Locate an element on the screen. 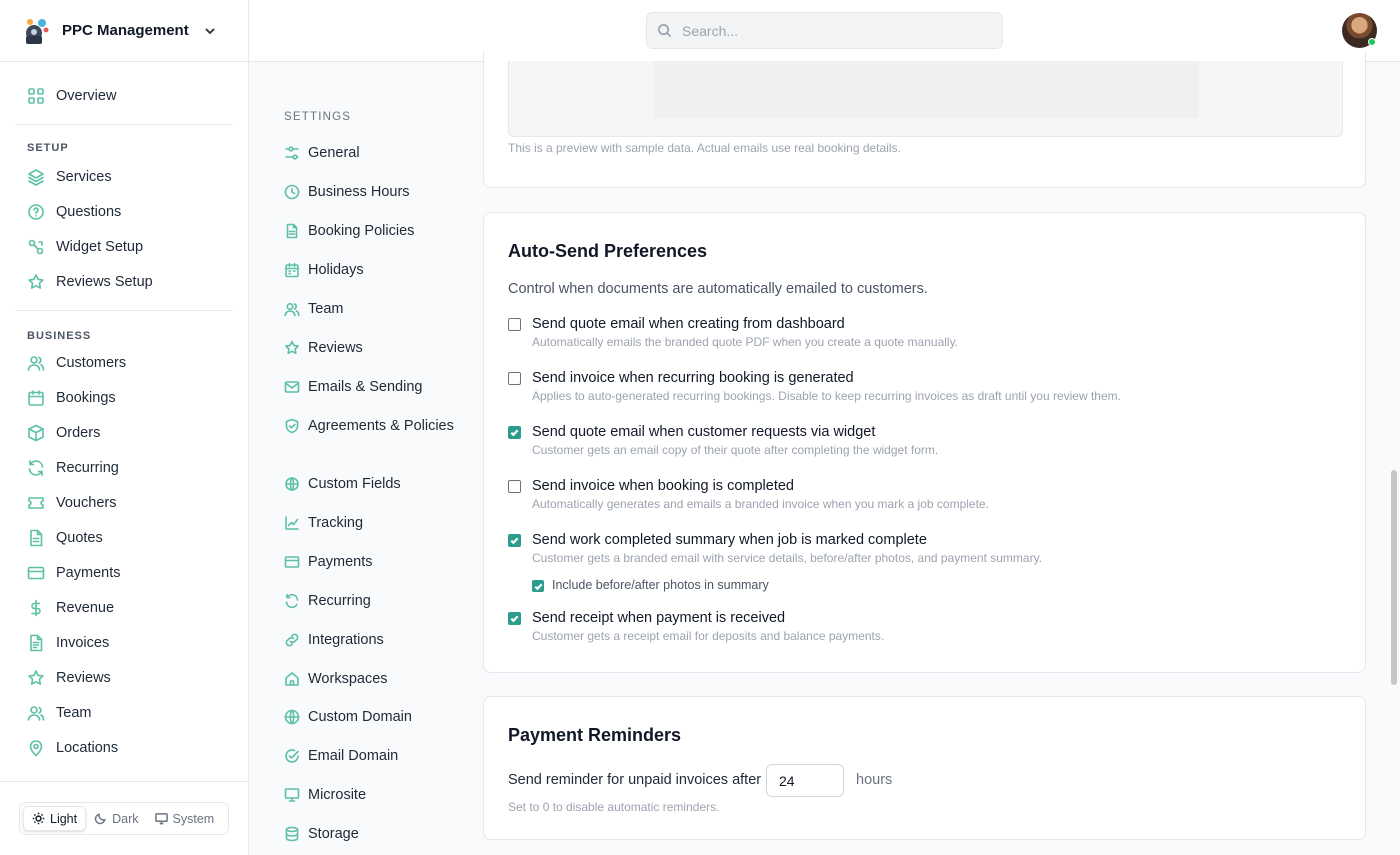  checkbox-invoice-completed is located at coordinates (514, 486).